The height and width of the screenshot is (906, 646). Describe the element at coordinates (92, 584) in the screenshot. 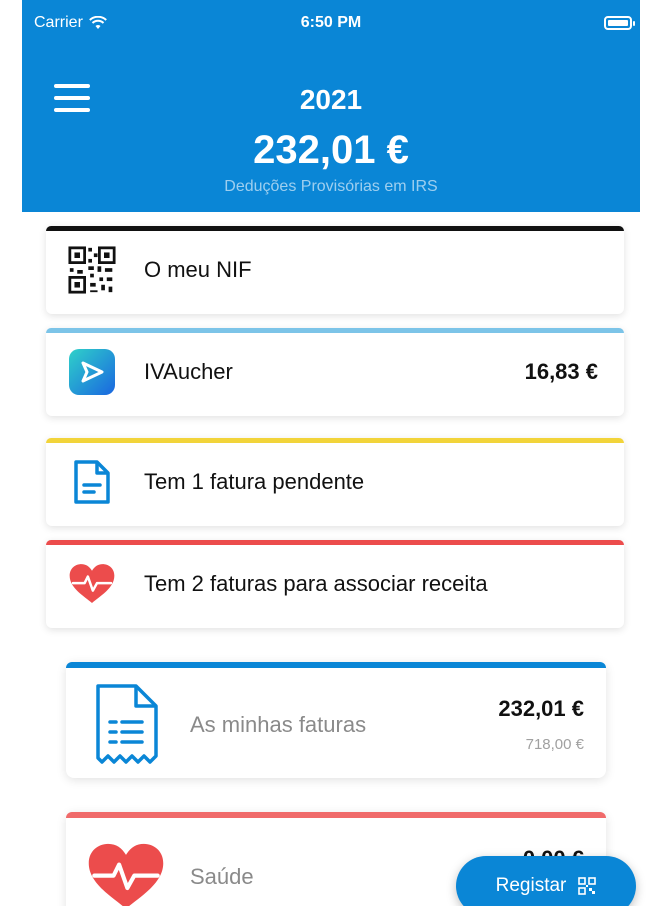

I see `heart-pulse-icon` at that location.